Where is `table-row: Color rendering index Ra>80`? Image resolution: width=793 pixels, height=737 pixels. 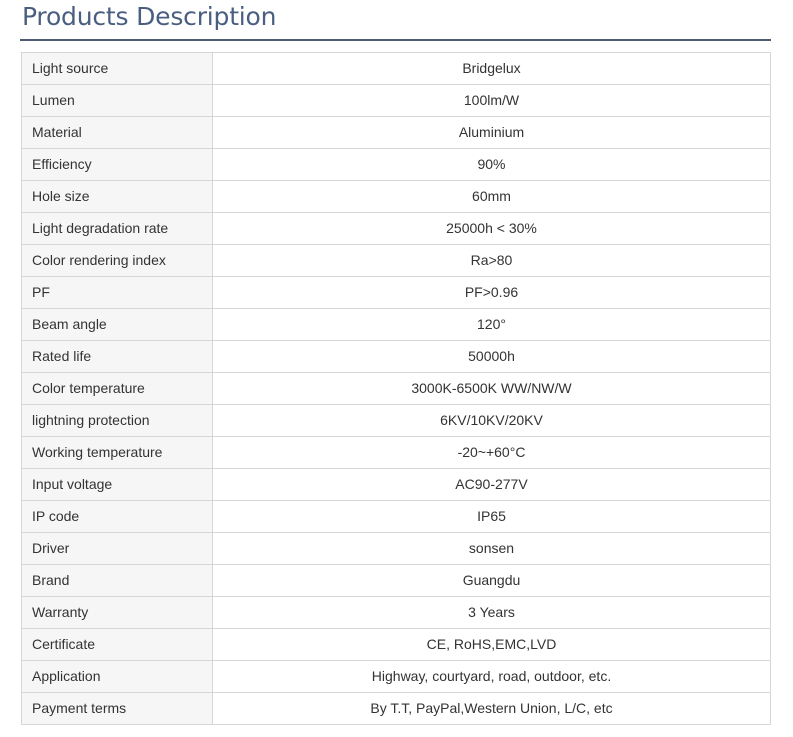 table-row: Color rendering index Ra>80 is located at coordinates (396, 260).